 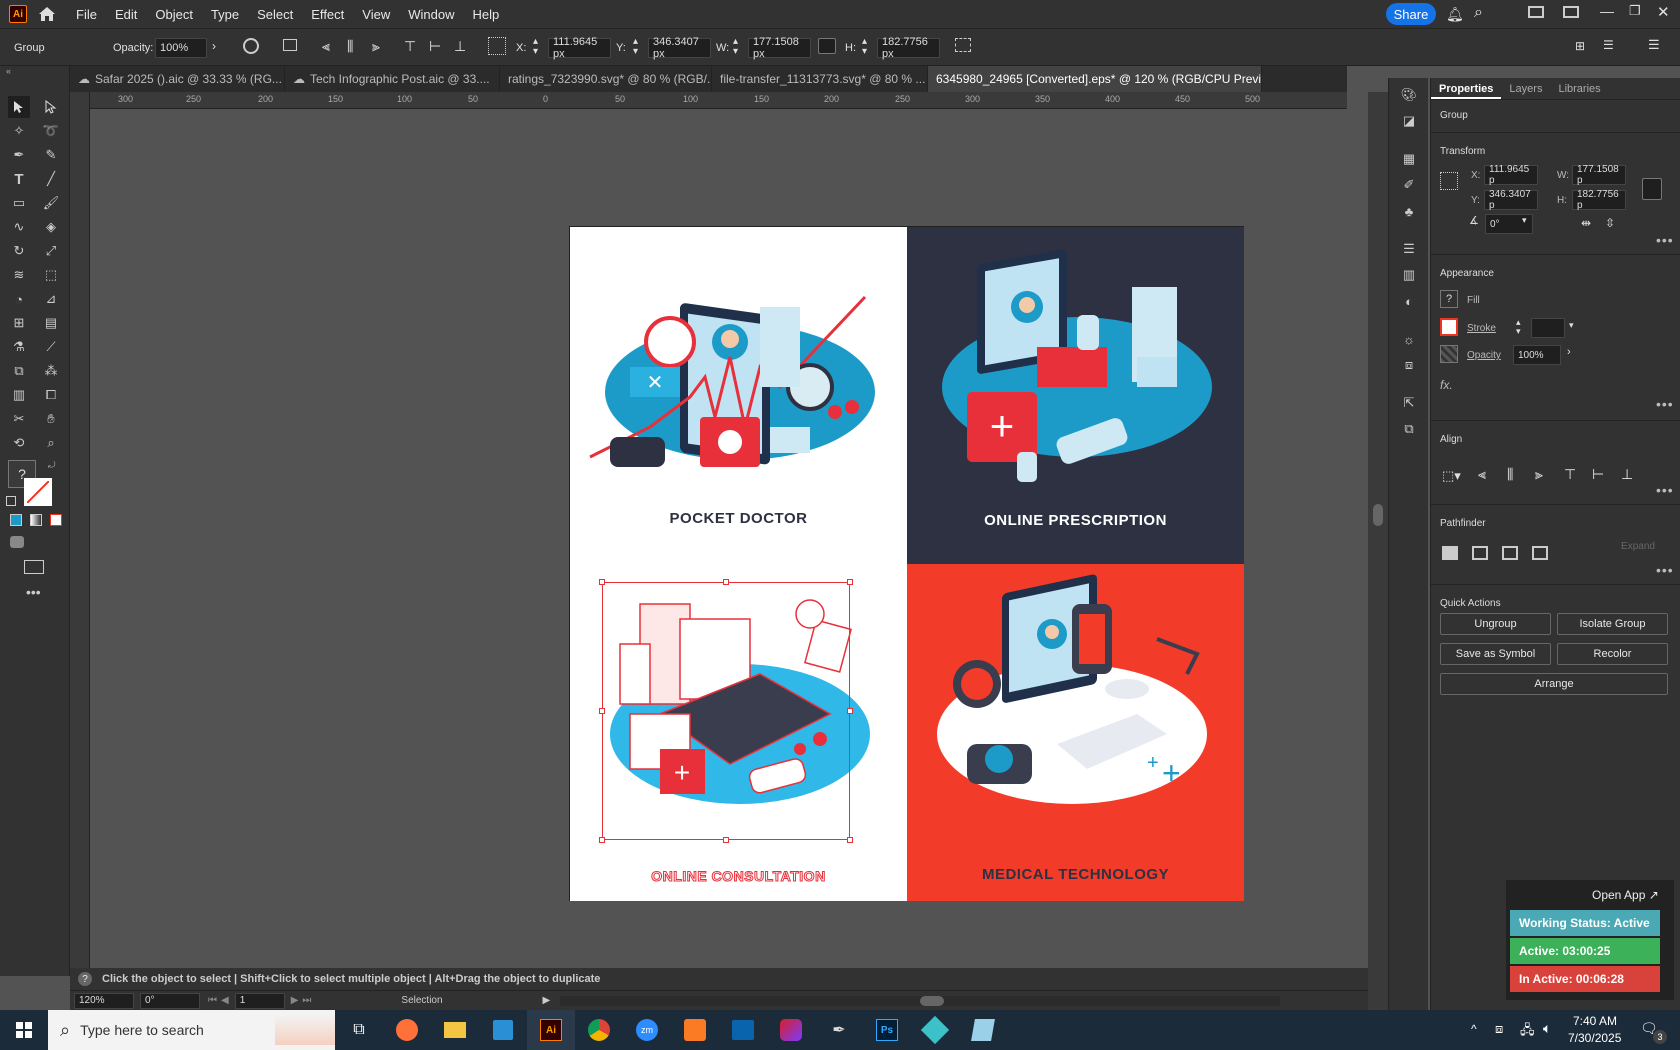 I want to click on cube-app-icon, so click(x=935, y=1030).